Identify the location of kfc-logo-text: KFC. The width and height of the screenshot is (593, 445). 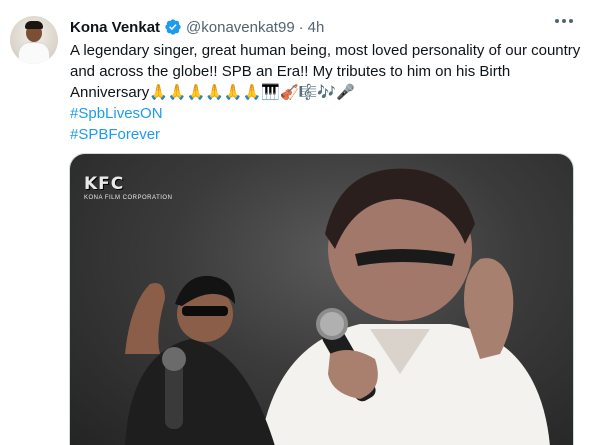
(104, 184).